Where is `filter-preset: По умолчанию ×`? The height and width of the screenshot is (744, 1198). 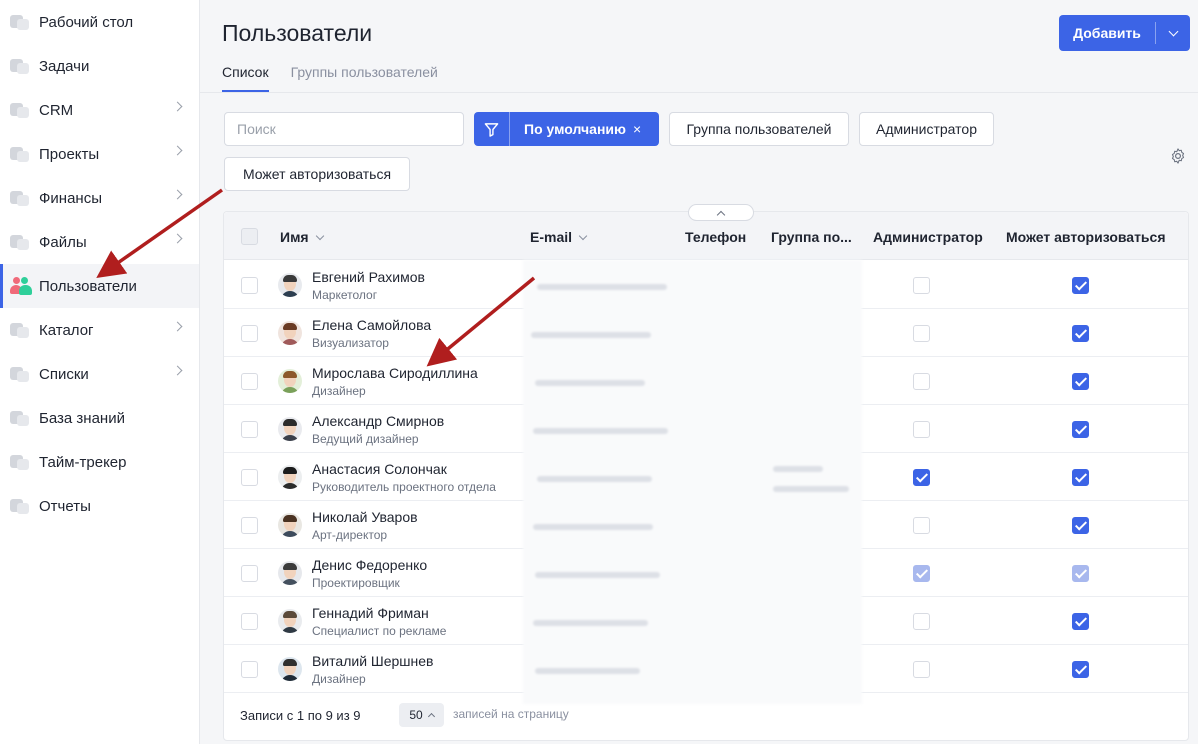
filter-preset: По умолчанию × is located at coordinates (566, 129).